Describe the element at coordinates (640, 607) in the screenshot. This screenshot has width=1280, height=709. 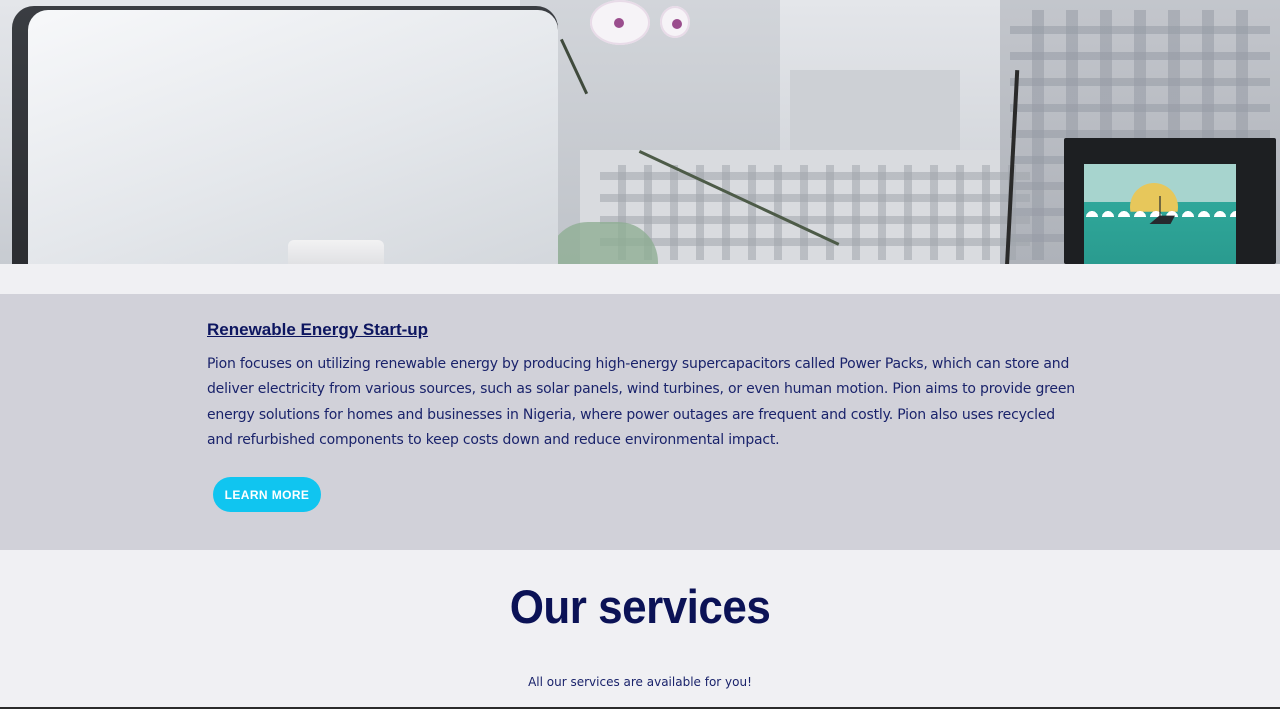
I see `services-heading: Our services` at that location.